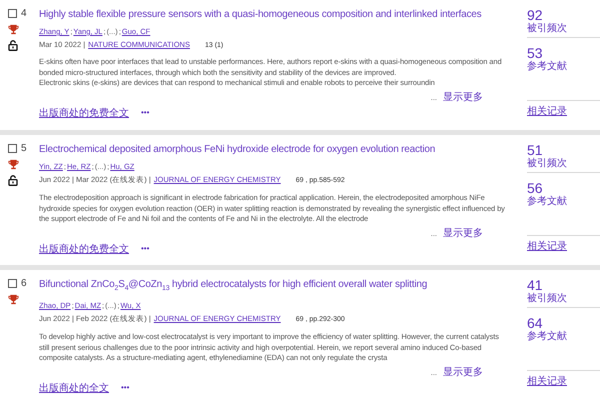 This screenshot has width=600, height=410. Describe the element at coordinates (24, 13) in the screenshot. I see `record-number: 4` at that location.